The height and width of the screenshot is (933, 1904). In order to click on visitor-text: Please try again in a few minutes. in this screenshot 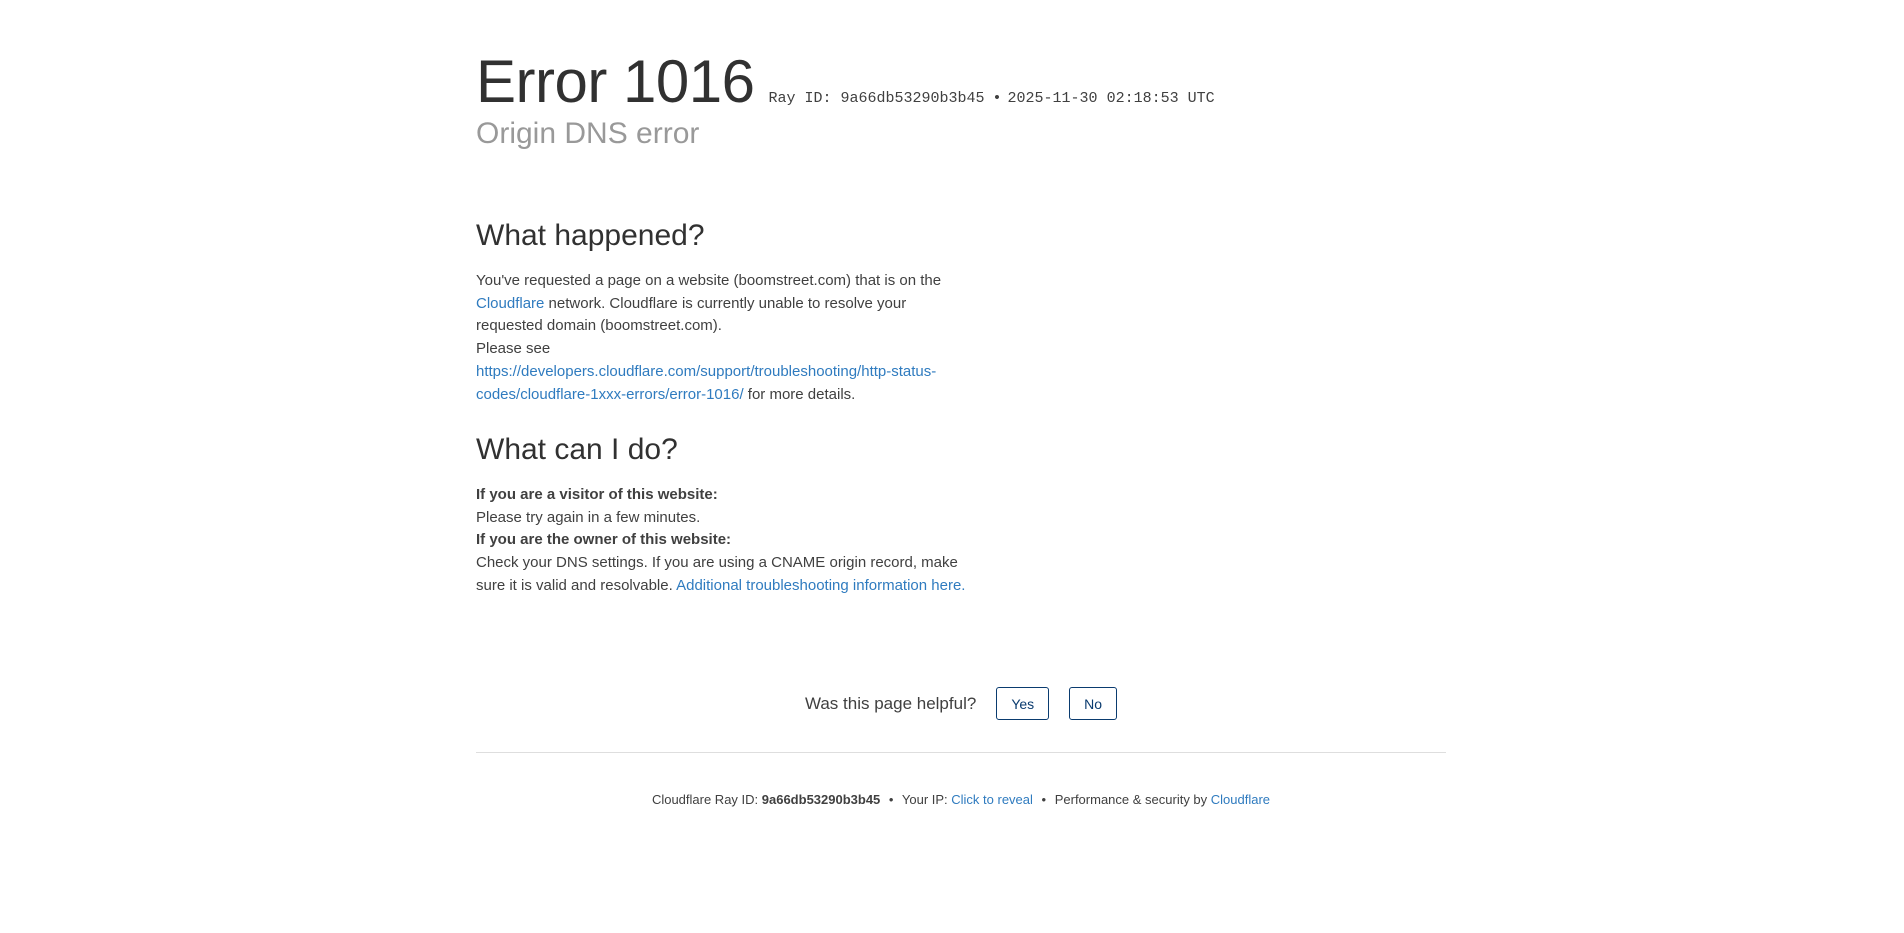, I will do `click(588, 517)`.